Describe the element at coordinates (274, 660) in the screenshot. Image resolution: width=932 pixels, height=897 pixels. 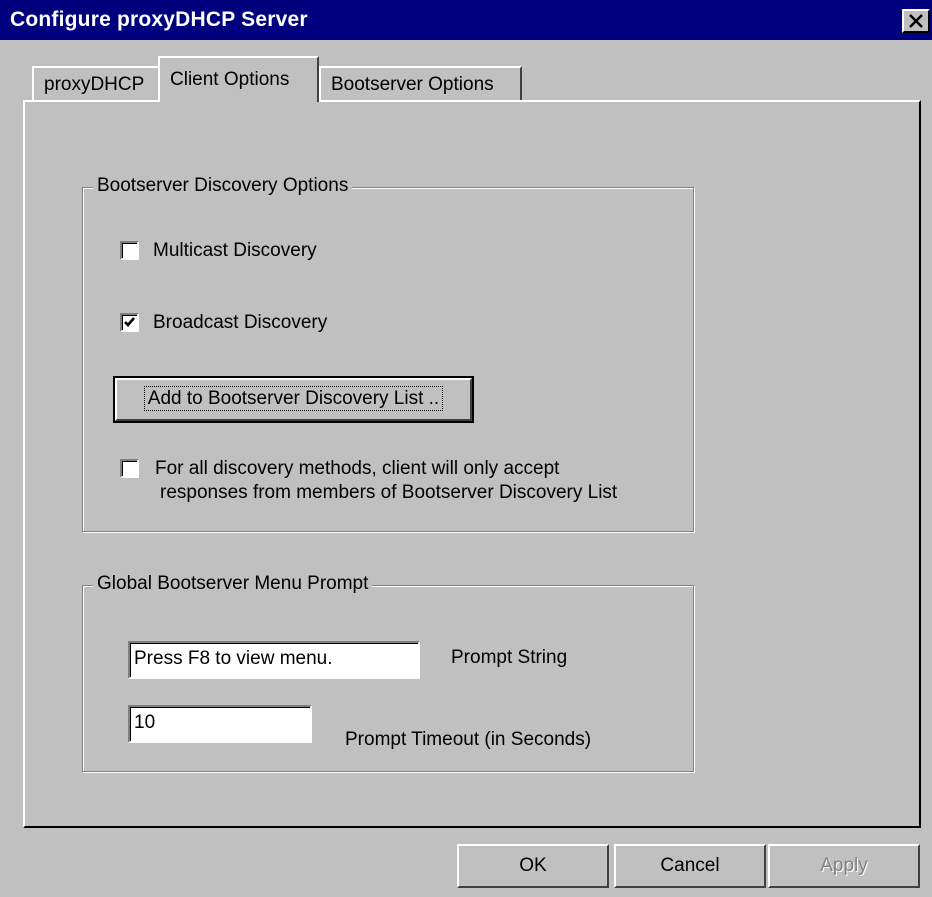
I see `prompt-string-input: Press F8 to view menu.` at that location.